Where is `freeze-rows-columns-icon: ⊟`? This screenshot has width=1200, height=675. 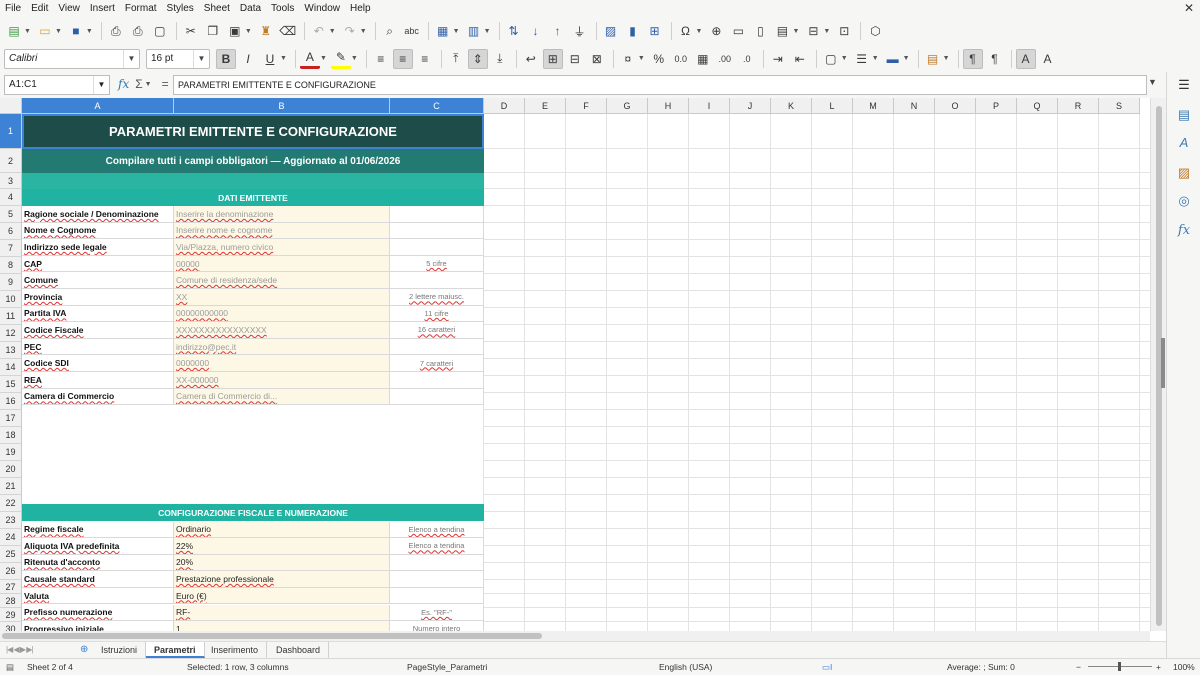 freeze-rows-columns-icon: ⊟ is located at coordinates (813, 31).